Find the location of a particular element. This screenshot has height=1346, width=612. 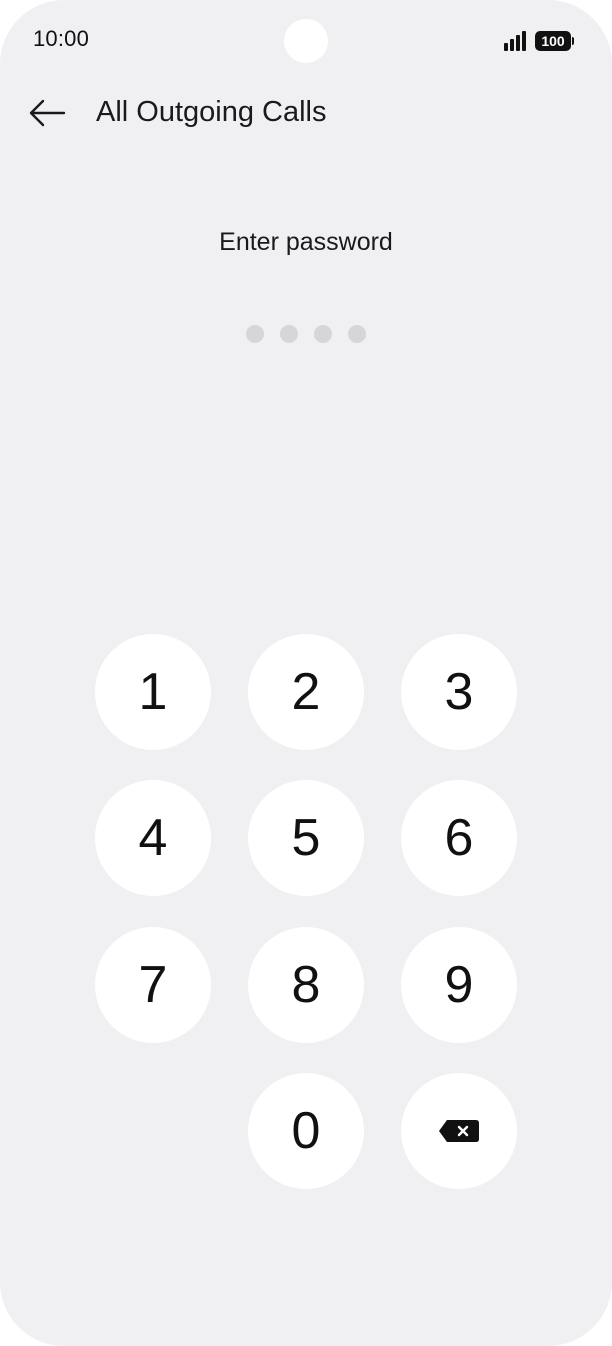

password-prompt: Enter password is located at coordinates (306, 242).